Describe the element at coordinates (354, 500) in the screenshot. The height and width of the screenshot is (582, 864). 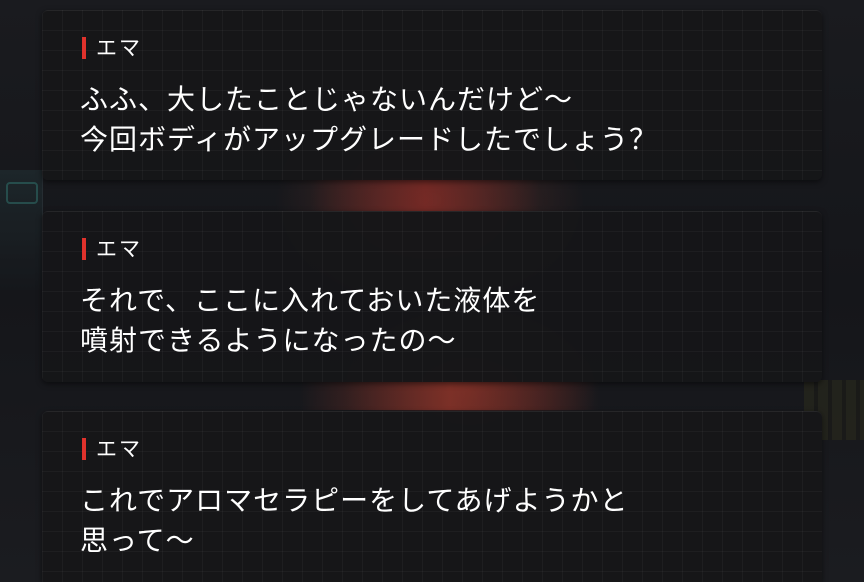
I see `dialogue-line: これでアロマセラピーをしてあげようかと` at that location.